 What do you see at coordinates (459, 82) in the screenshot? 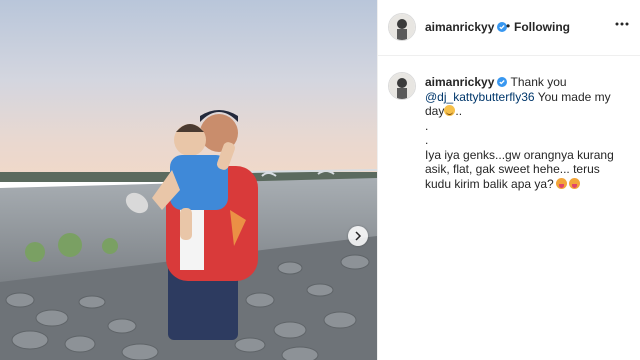
I see `caption-username: aimanrickyy` at bounding box center [459, 82].